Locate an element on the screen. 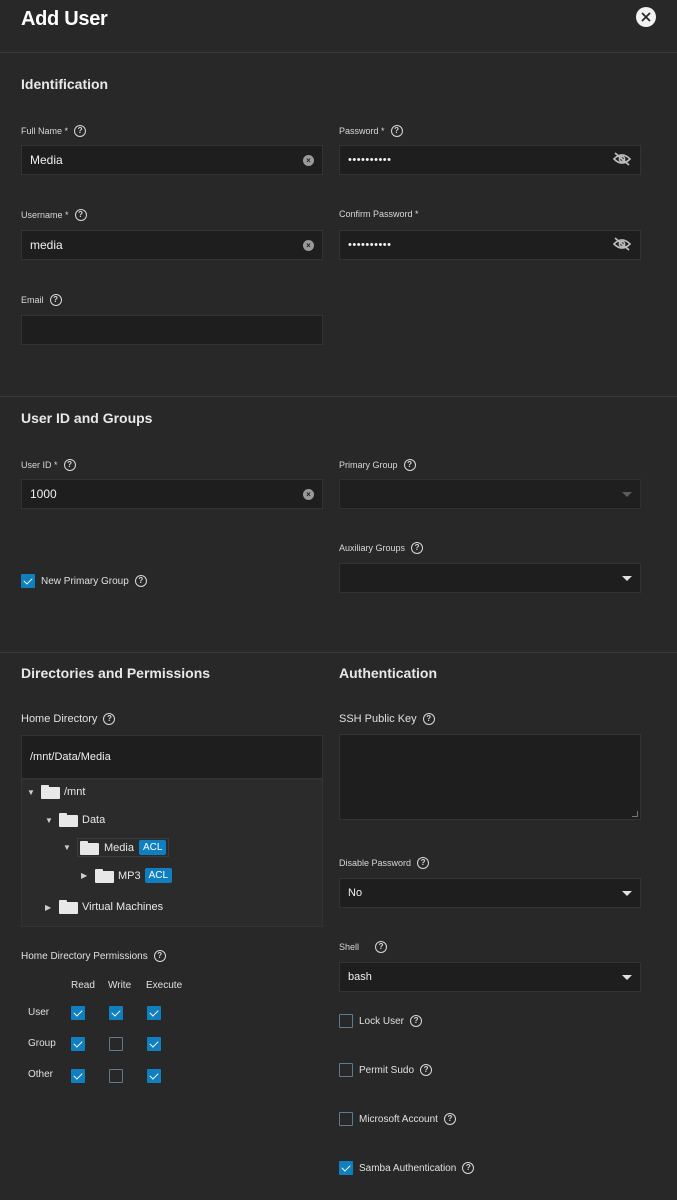 This screenshot has width=677, height=1200. email-input is located at coordinates (172, 330).